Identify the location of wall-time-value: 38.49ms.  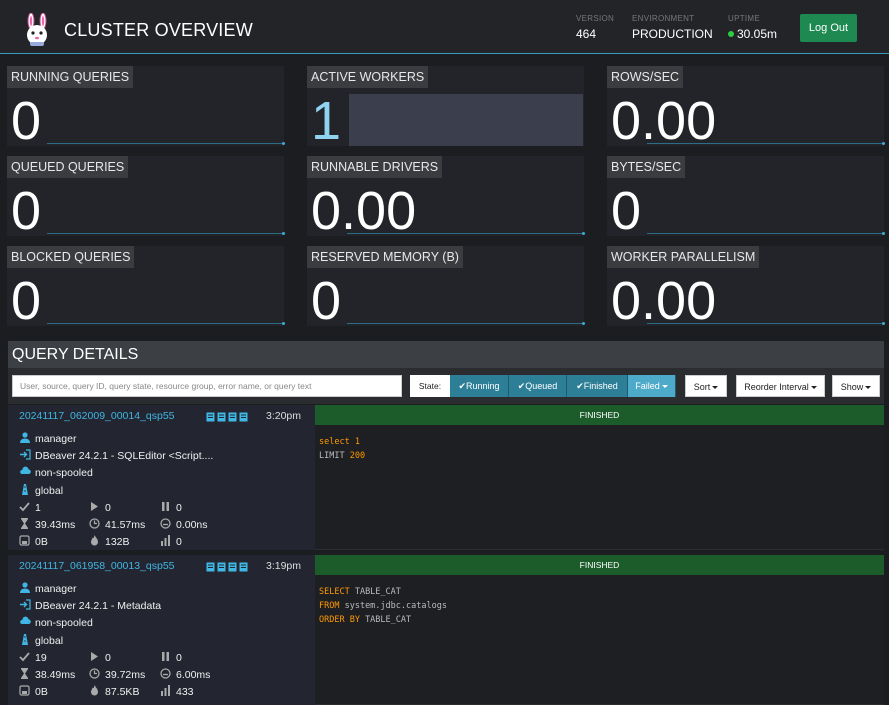
(55, 675).